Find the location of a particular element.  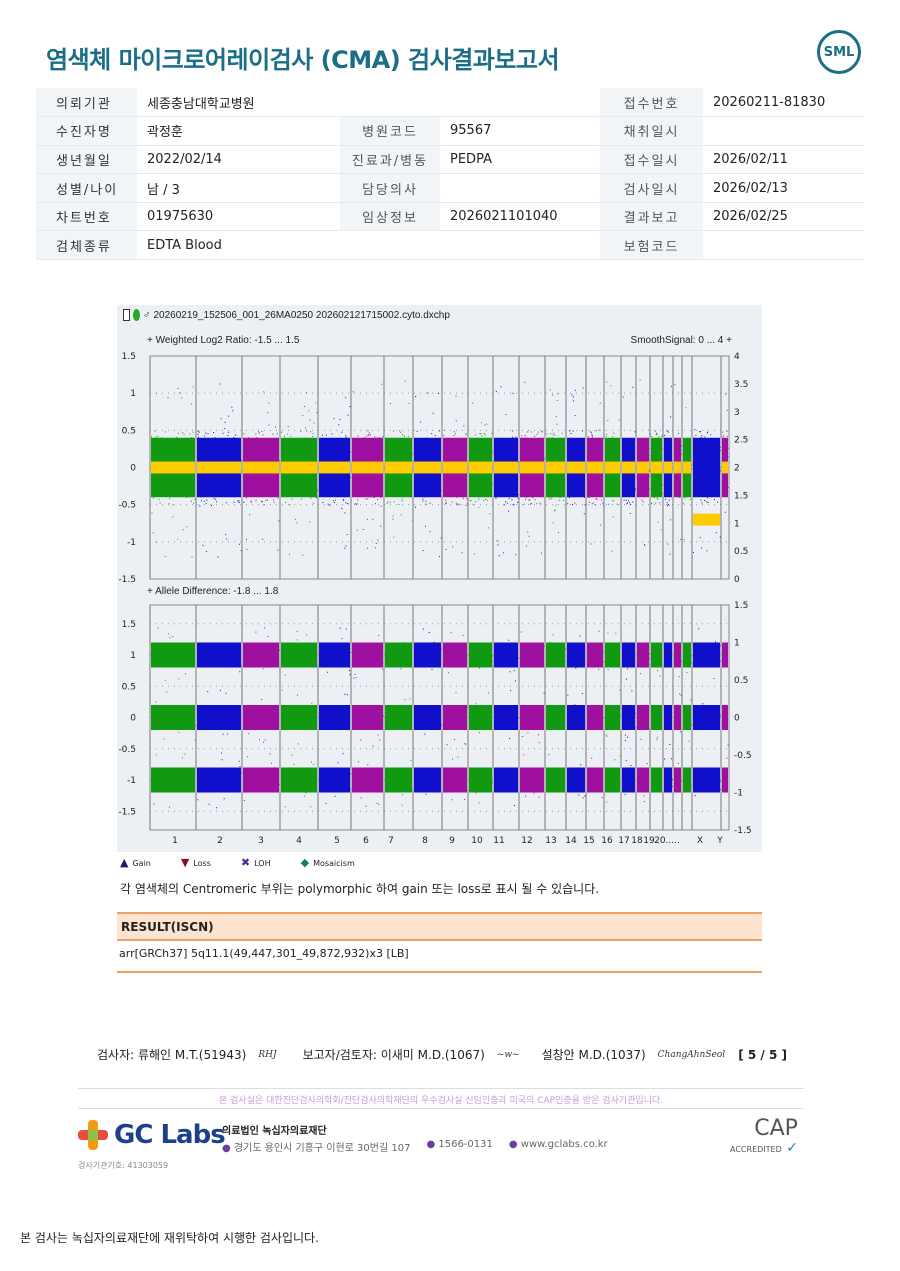

chart-legend: ▲ Gain ▼ Loss ✖ LOH ◆ Mosaicism is located at coordinates (237, 862).